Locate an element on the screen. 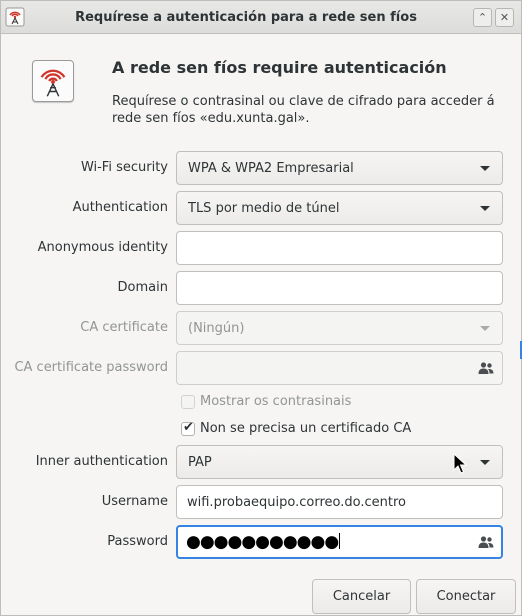 This screenshot has height=616, width=522. username-input: wifi.probaequipo.correo.do.centro is located at coordinates (339, 502).